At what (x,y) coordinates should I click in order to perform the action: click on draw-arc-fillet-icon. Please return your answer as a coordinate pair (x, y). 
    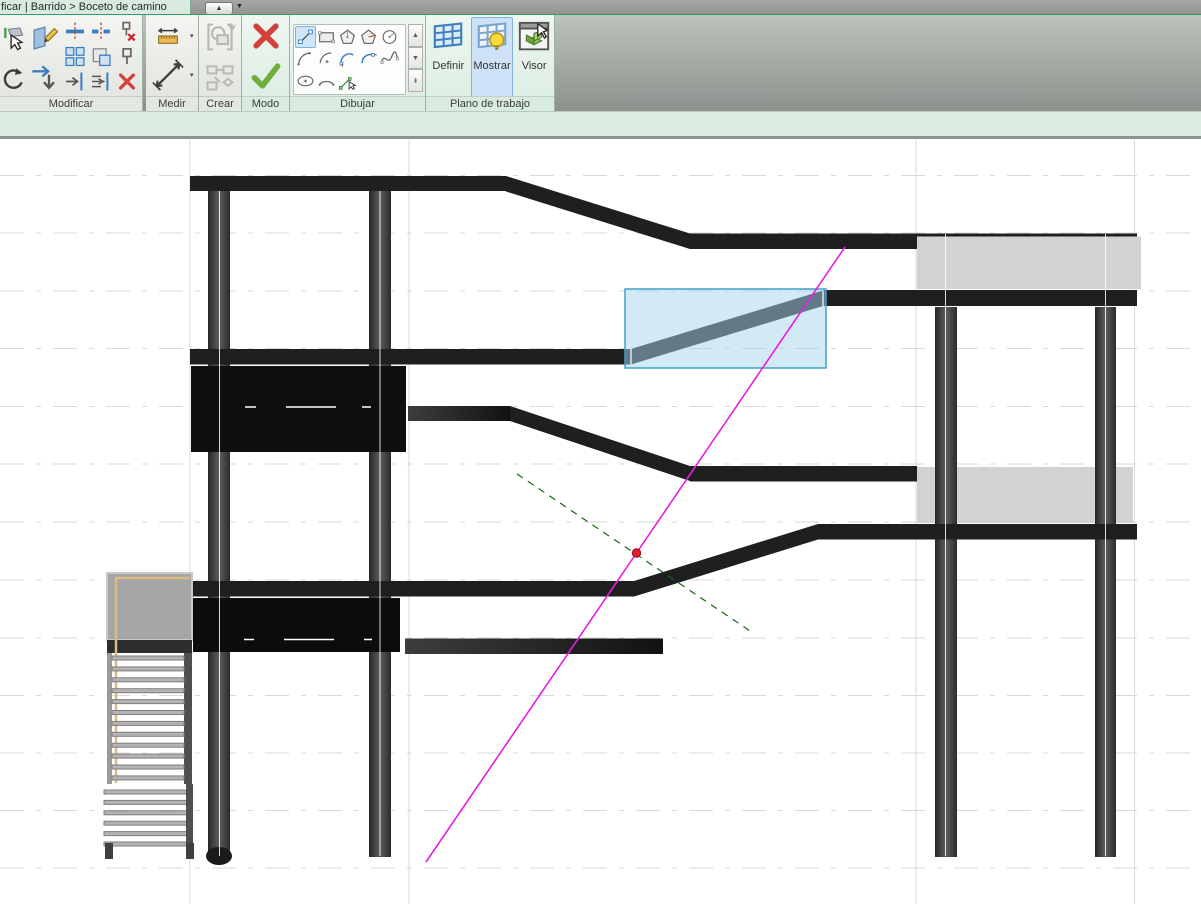
    Looking at the image, I should click on (368, 59).